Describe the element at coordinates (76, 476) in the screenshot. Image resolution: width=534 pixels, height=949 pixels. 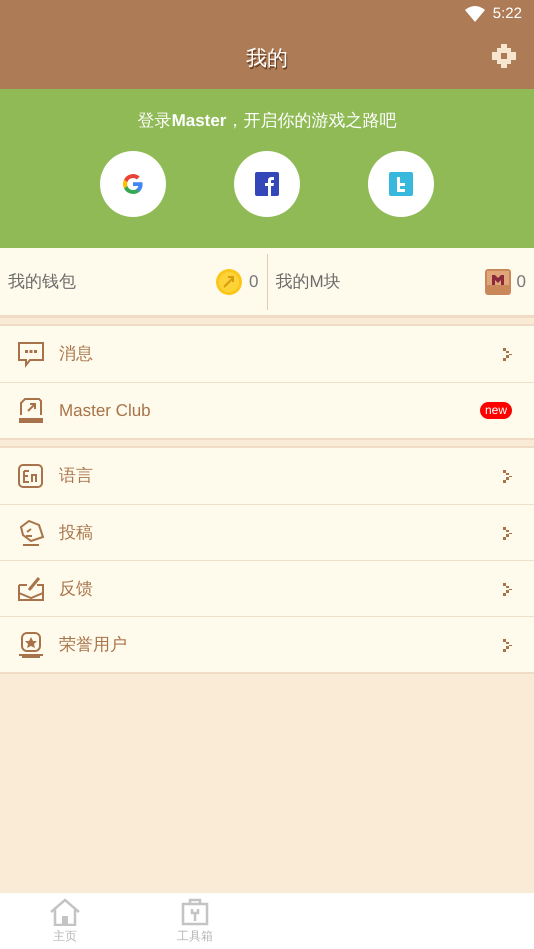
I see `menu-label: 语言` at that location.